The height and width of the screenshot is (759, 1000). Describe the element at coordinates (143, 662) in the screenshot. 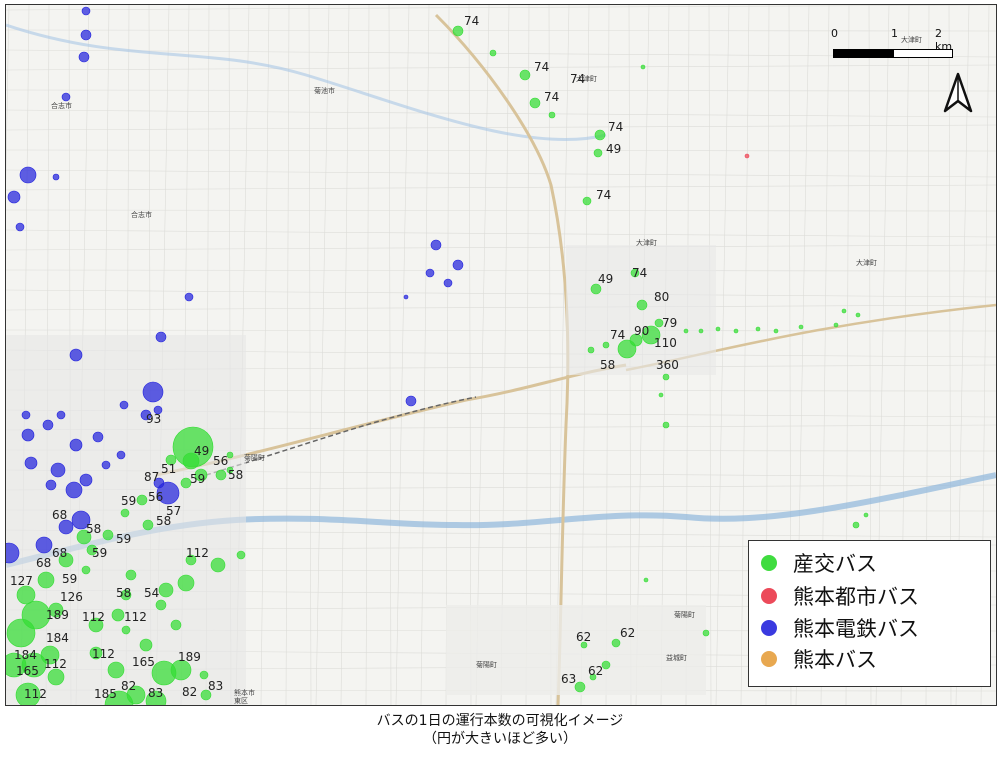

I see `stop-count-label: 165` at that location.